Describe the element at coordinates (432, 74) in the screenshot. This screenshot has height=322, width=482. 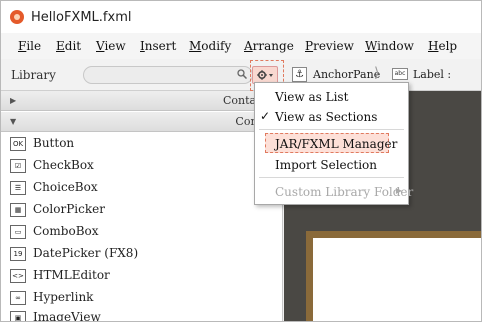
I see `breadcrumb-label: Label :` at that location.